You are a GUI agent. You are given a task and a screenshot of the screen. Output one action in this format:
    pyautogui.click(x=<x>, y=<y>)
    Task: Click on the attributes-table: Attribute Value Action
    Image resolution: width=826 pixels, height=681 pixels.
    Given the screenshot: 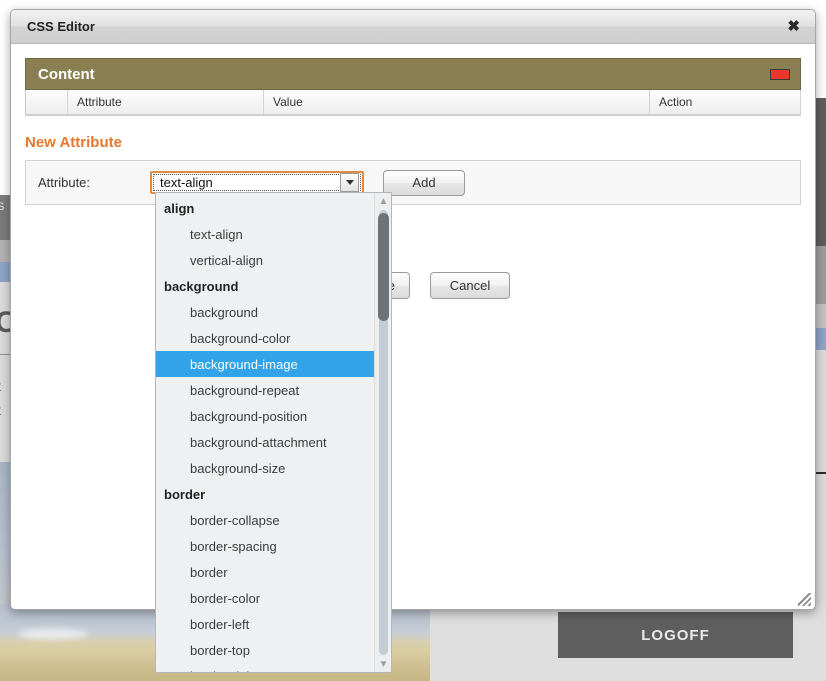 What is the action you would take?
    pyautogui.click(x=413, y=103)
    